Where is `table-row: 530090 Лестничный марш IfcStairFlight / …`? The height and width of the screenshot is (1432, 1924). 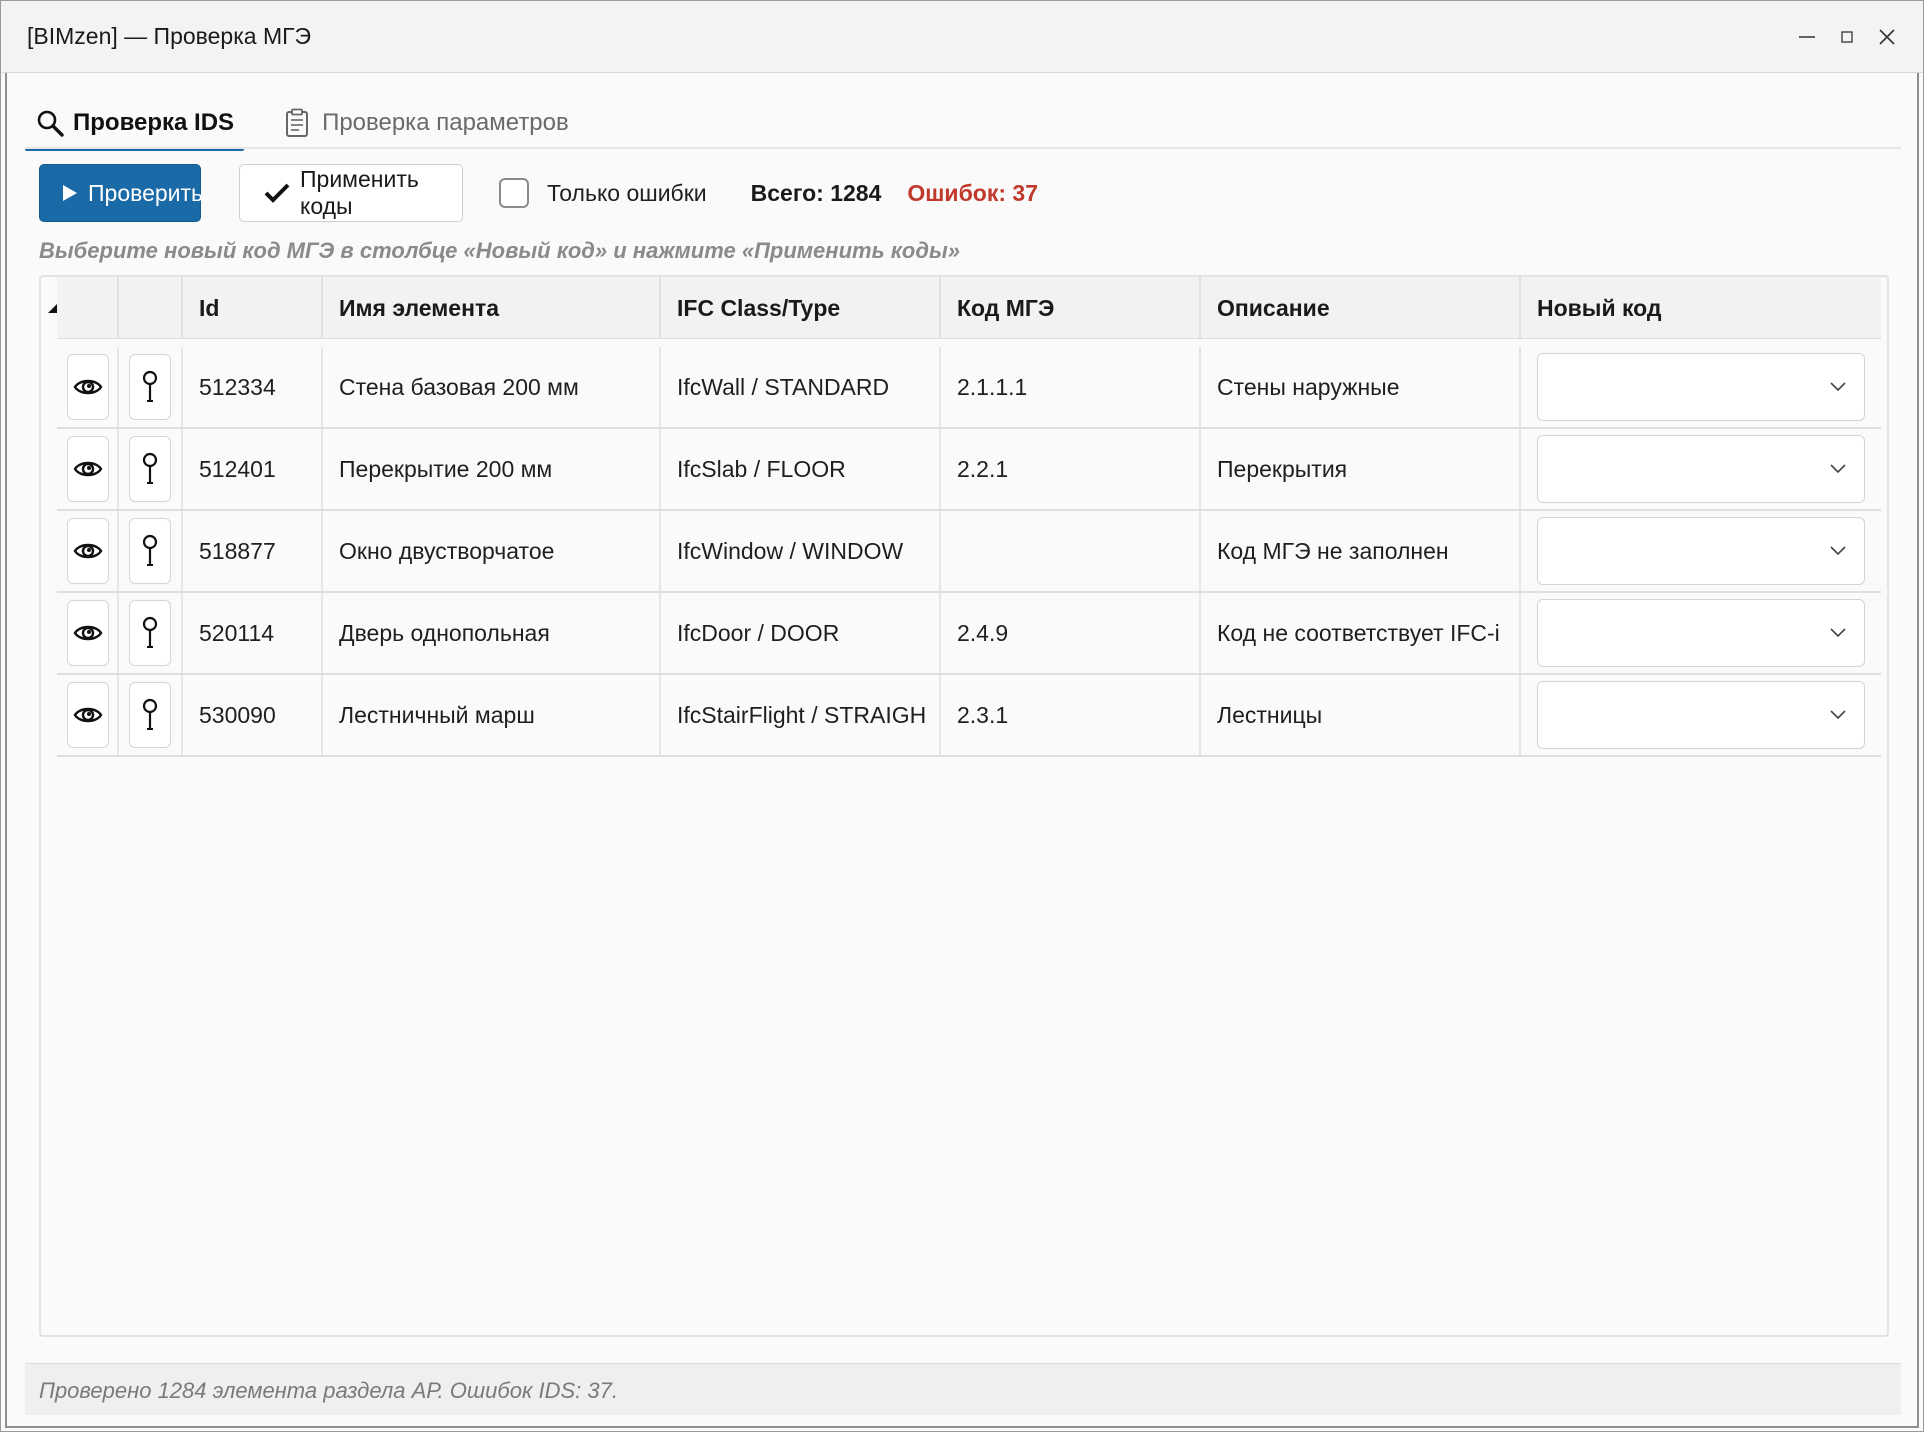 table-row: 530090 Лестничный марш IfcStairFlight / … is located at coordinates (969, 716).